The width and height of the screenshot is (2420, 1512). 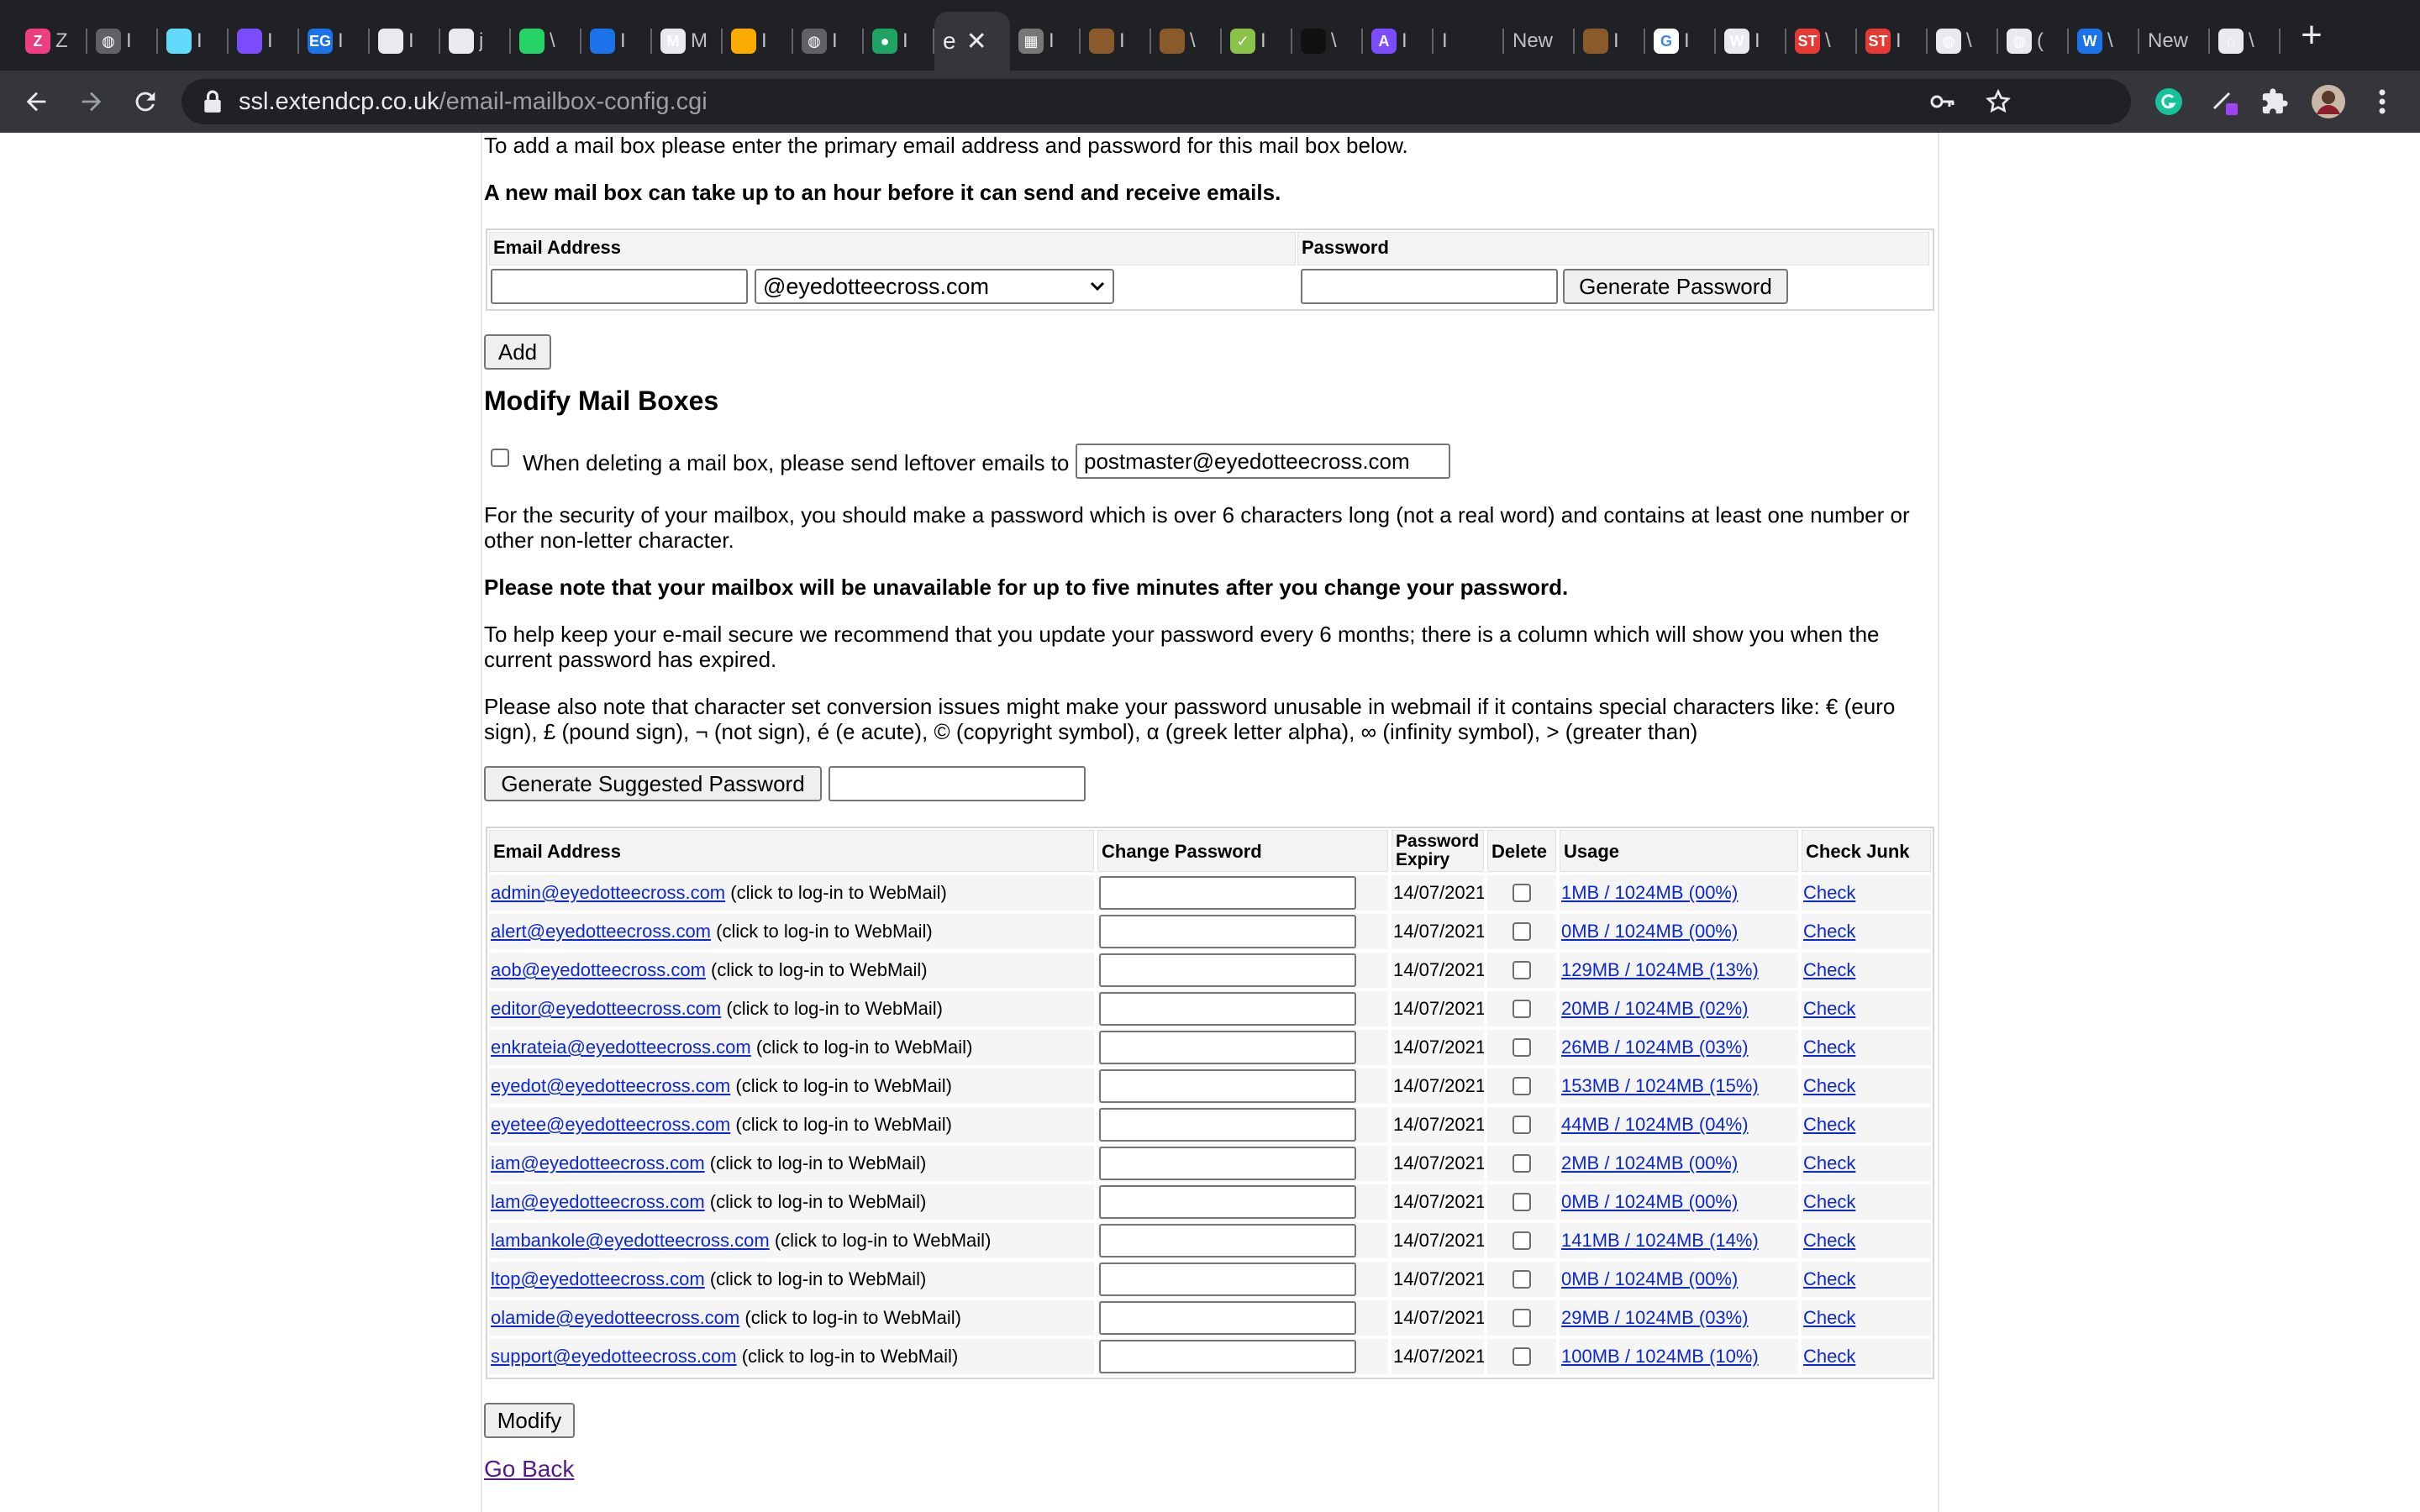 I want to click on browser-tab: ✓ I, so click(x=1257, y=41).